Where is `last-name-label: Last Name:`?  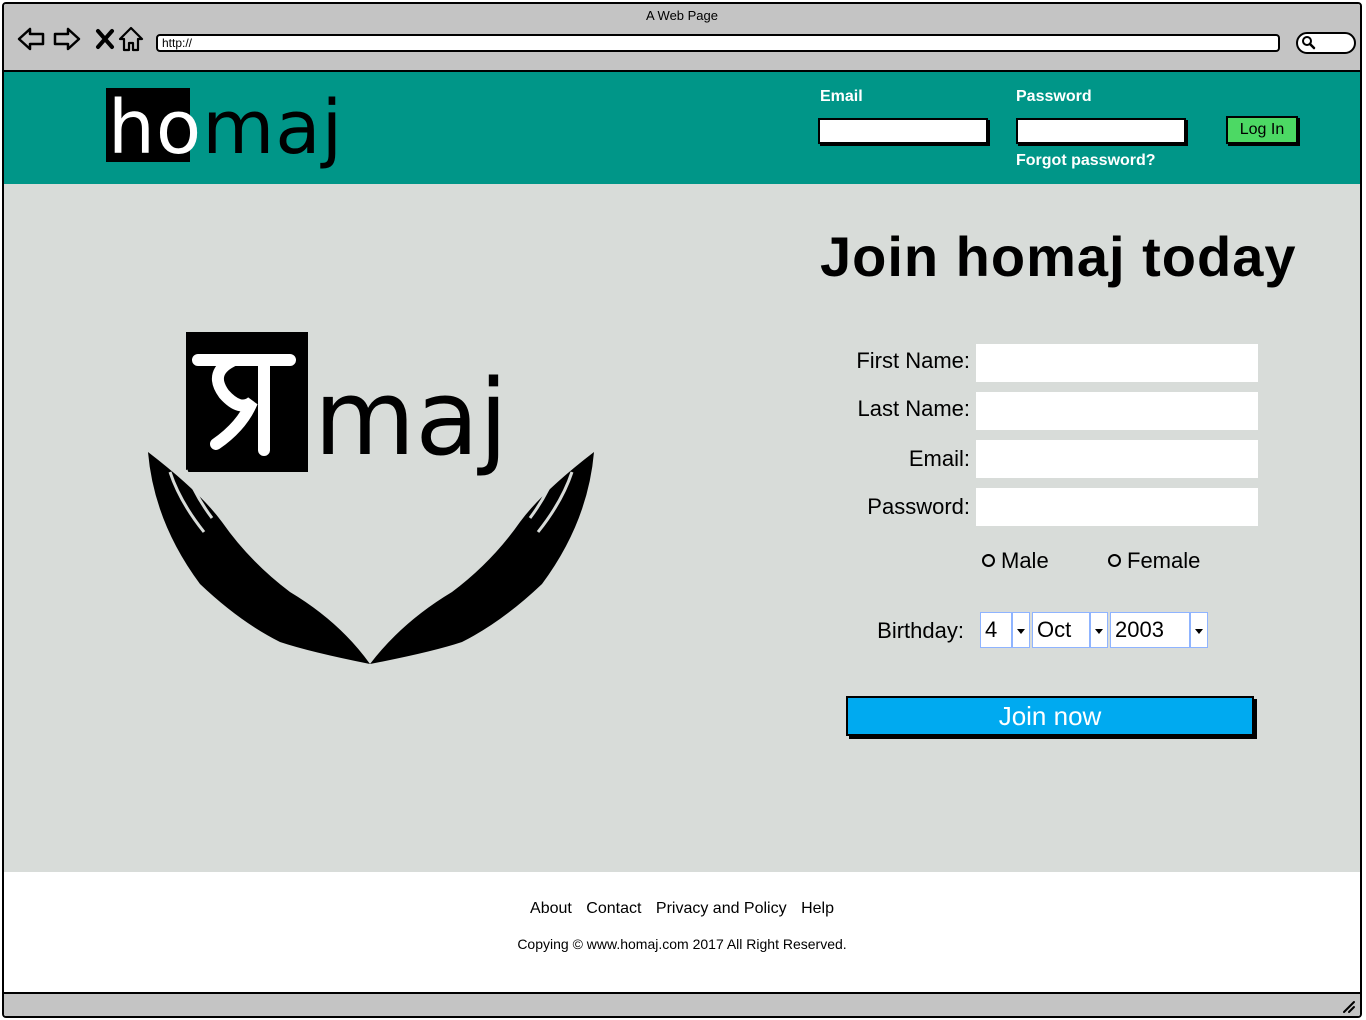 last-name-label: Last Name: is located at coordinates (914, 408).